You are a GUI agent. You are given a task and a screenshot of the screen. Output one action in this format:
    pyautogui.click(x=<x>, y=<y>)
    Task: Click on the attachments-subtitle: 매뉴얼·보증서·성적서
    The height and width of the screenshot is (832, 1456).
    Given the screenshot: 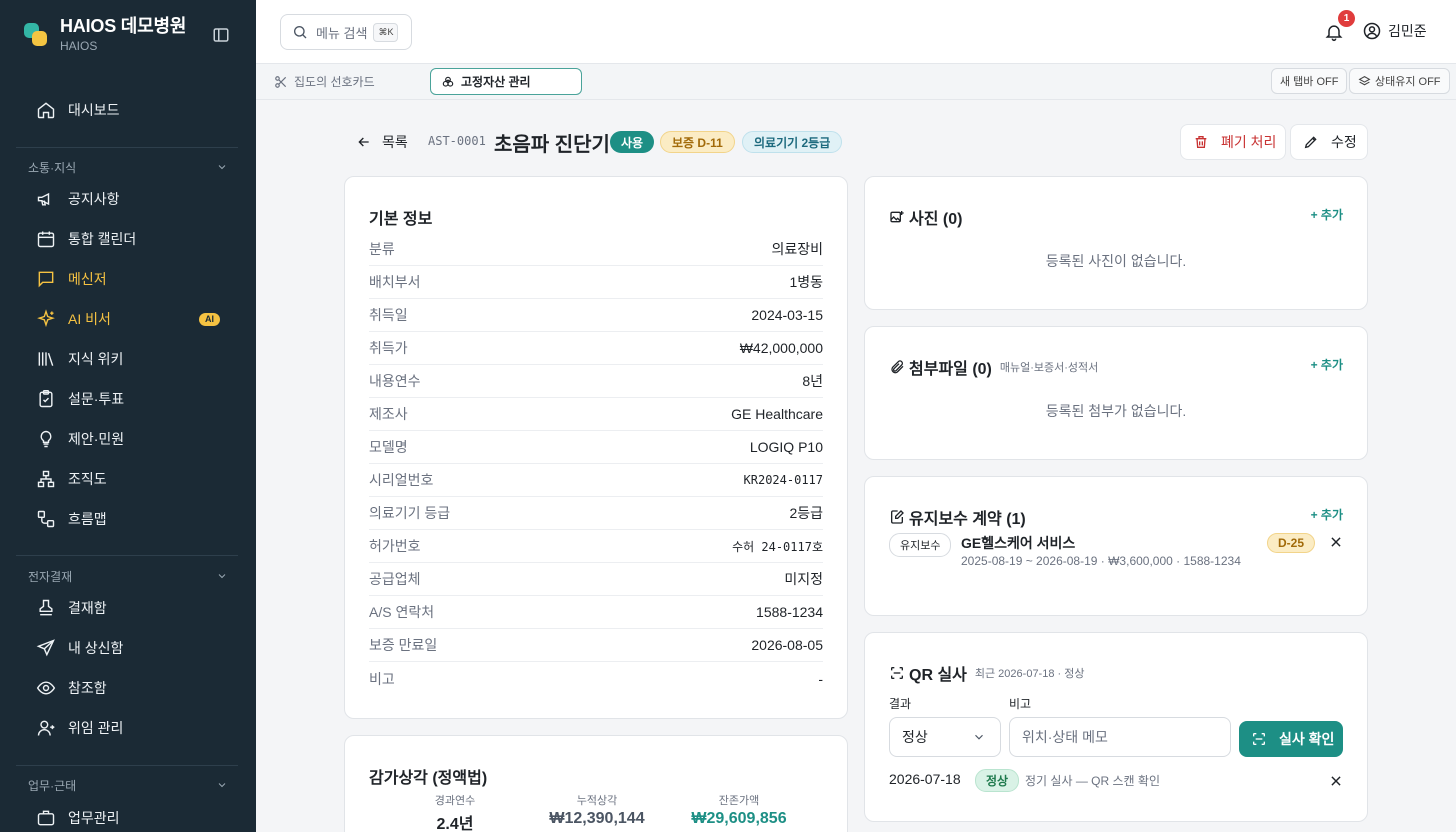 What is the action you would take?
    pyautogui.click(x=1049, y=368)
    